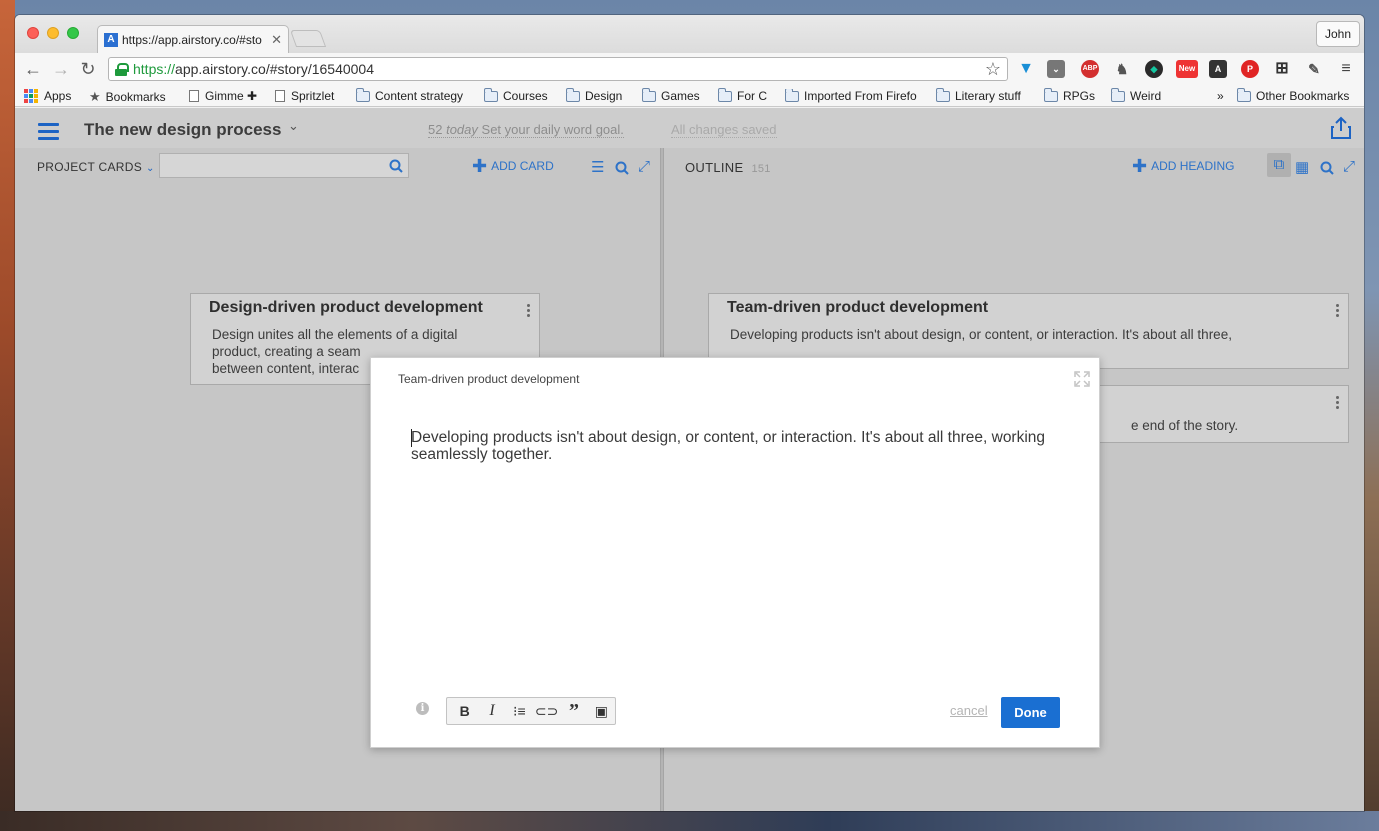 The height and width of the screenshot is (831, 1379). Describe the element at coordinates (689, 34) in the screenshot. I see `tab-strip: A https://app.airstory.co/#sto ✕ John` at that location.